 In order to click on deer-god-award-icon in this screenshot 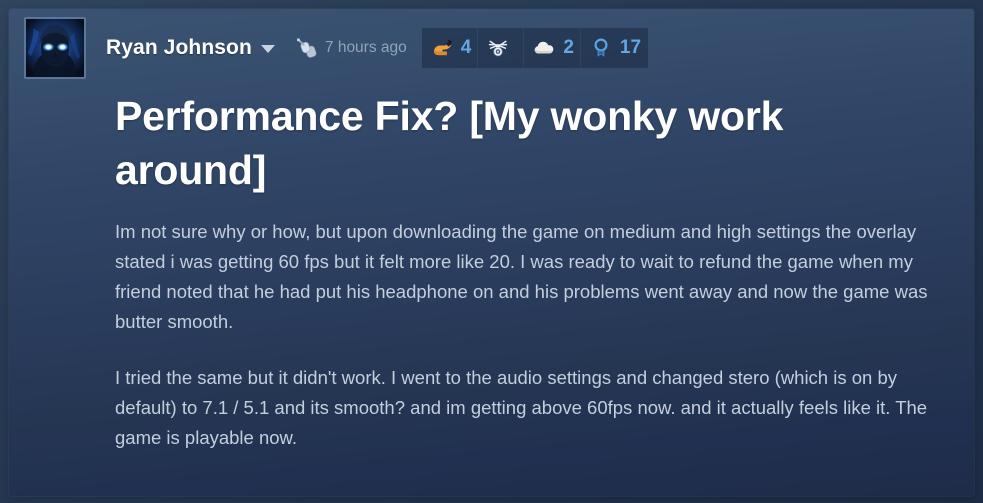, I will do `click(498, 48)`.